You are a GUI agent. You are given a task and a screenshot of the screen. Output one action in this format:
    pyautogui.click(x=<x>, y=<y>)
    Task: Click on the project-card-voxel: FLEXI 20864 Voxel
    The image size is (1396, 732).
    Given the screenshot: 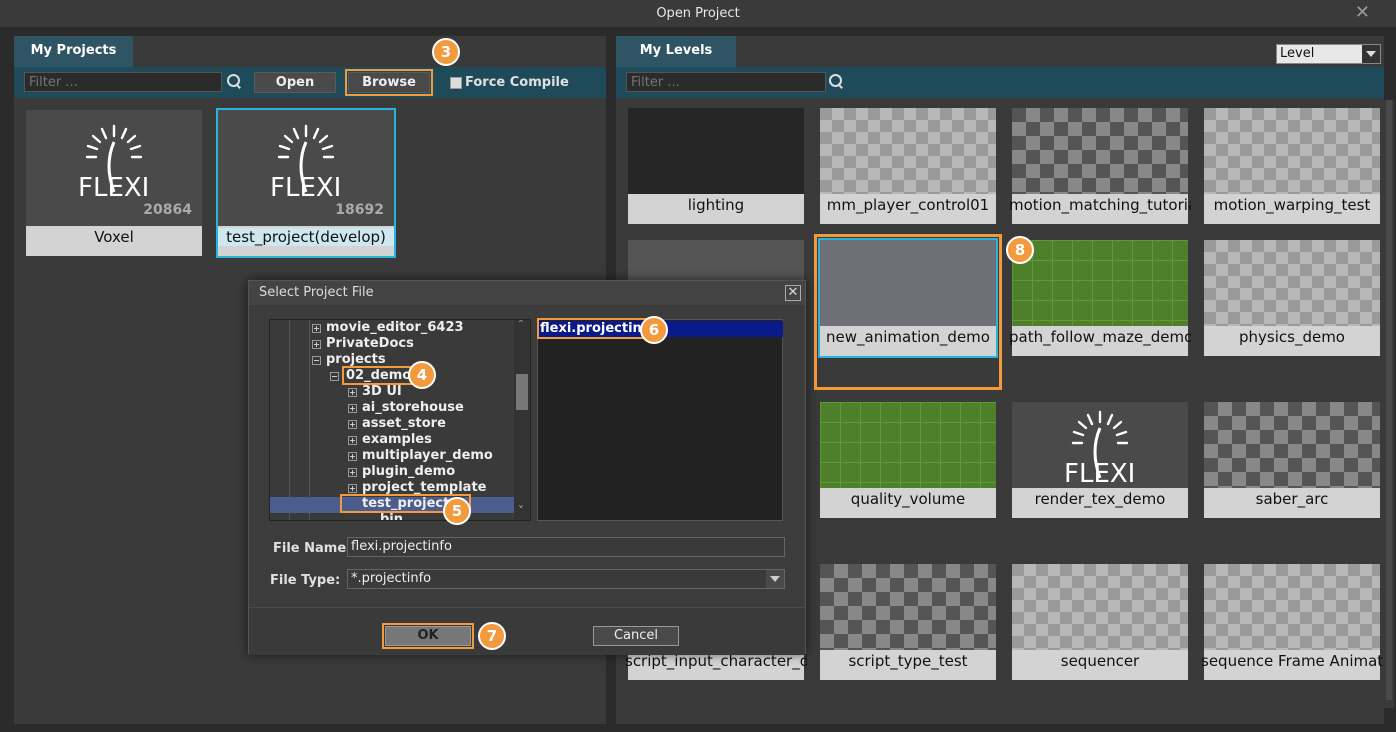 What is the action you would take?
    pyautogui.click(x=114, y=183)
    